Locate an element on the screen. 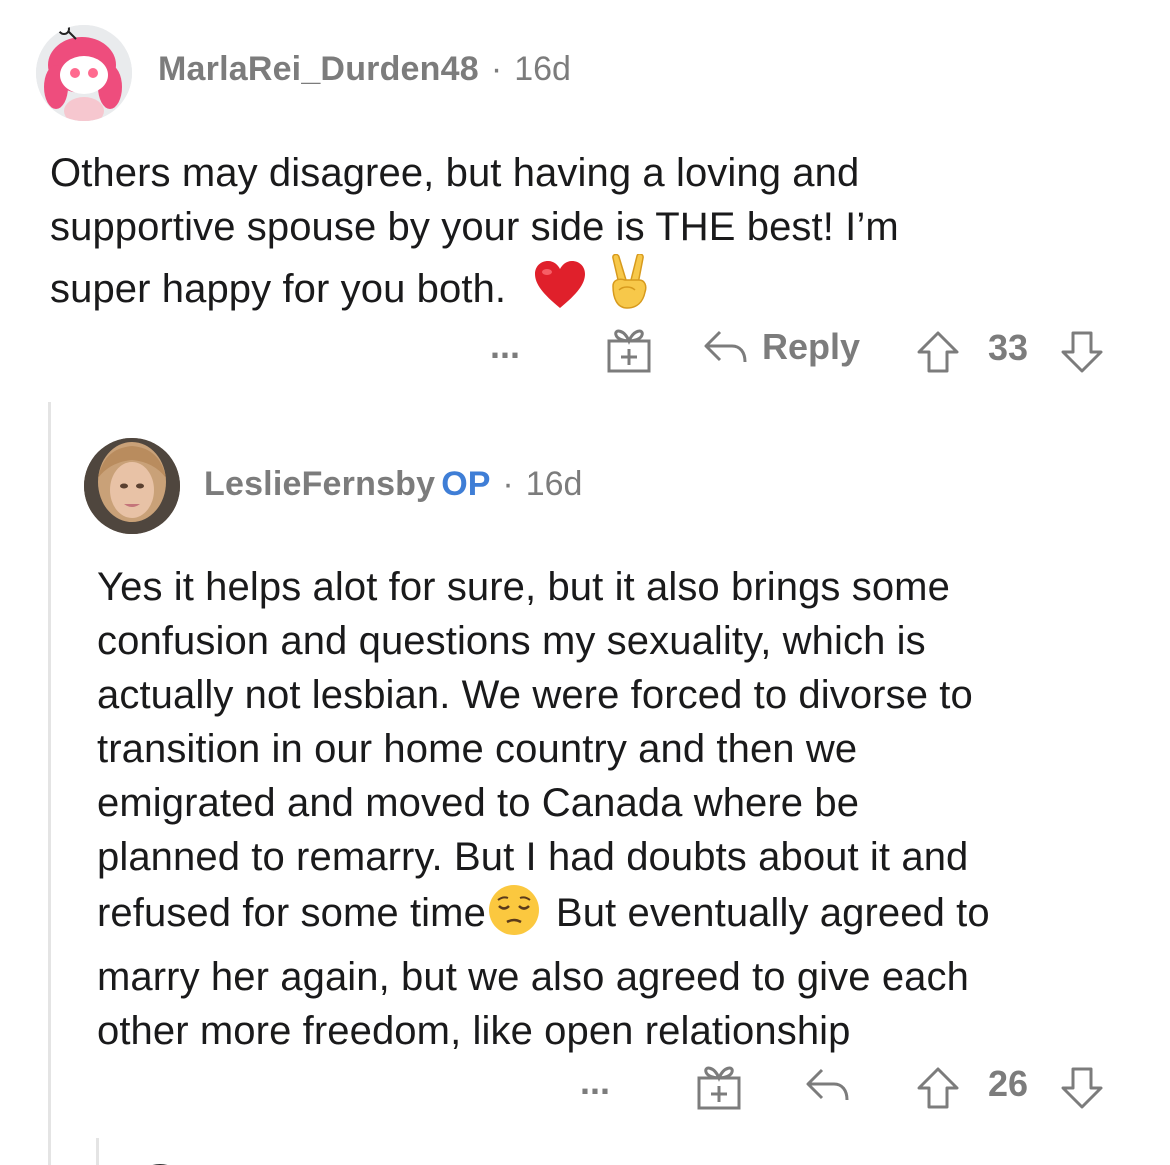  comment-line: emigrated and moved to Canada where be is located at coordinates (478, 803).